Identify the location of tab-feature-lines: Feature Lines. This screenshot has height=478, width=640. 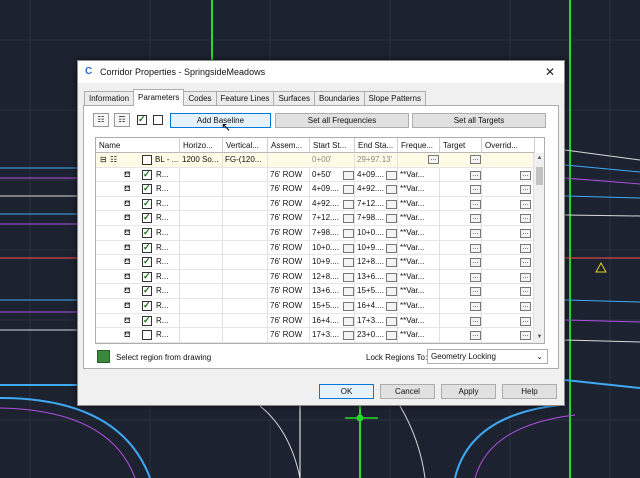
(245, 98).